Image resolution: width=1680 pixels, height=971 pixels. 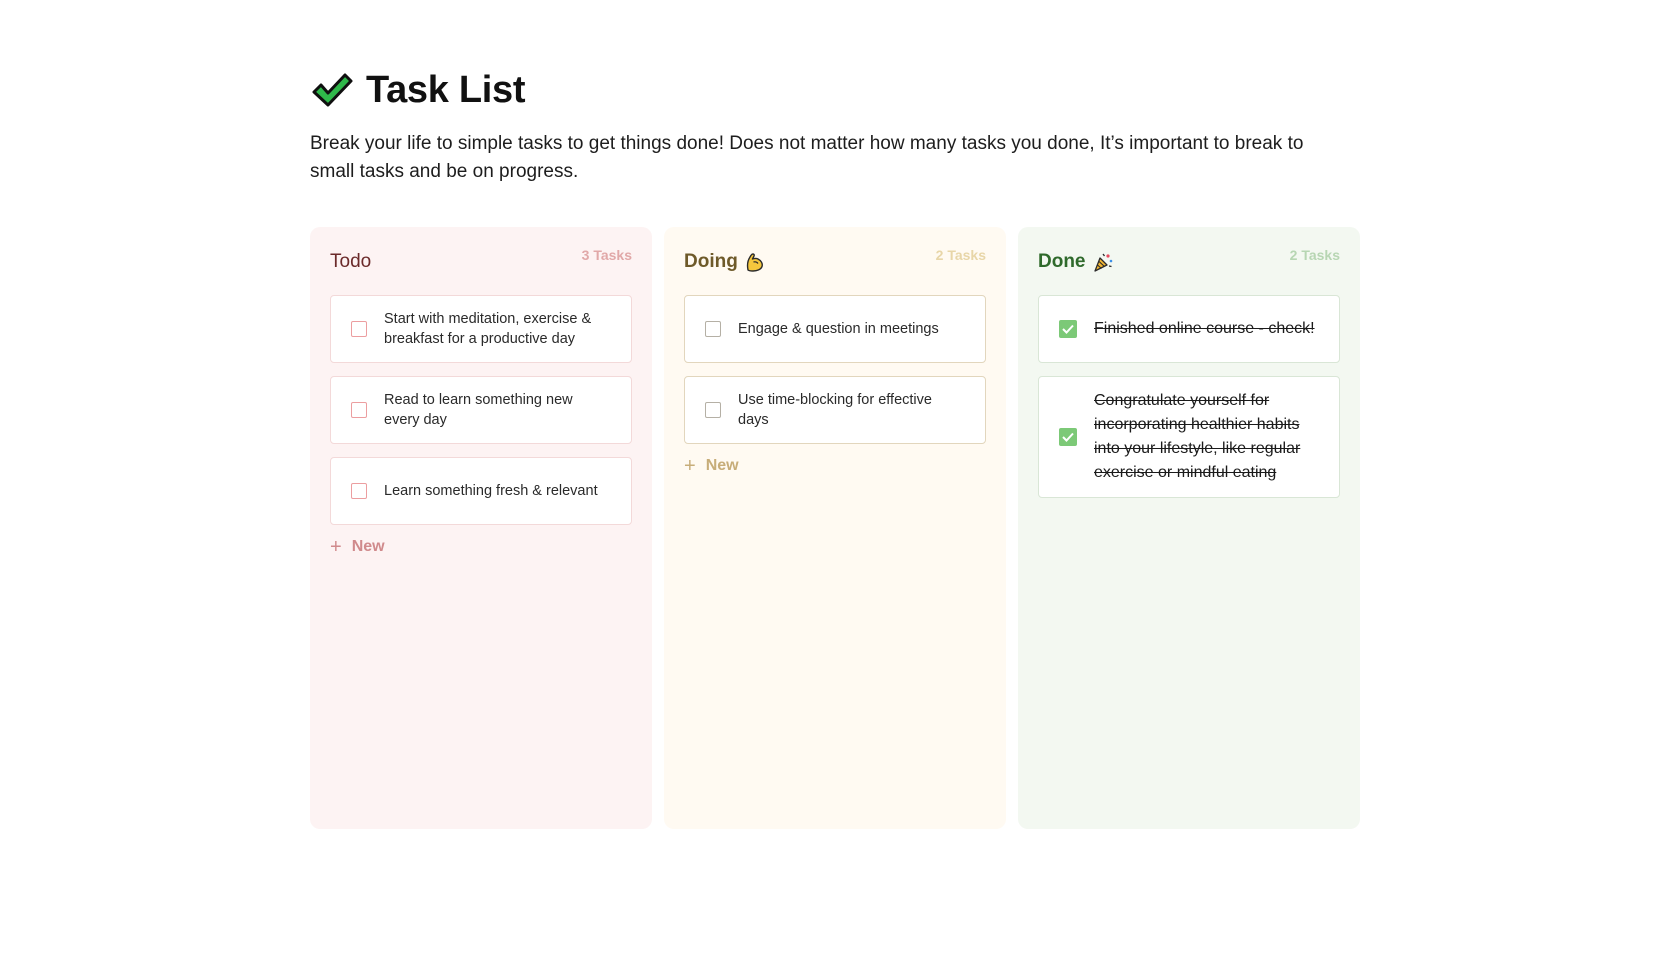 What do you see at coordinates (838, 329) in the screenshot?
I see `task-text: Engage & question in meetings` at bounding box center [838, 329].